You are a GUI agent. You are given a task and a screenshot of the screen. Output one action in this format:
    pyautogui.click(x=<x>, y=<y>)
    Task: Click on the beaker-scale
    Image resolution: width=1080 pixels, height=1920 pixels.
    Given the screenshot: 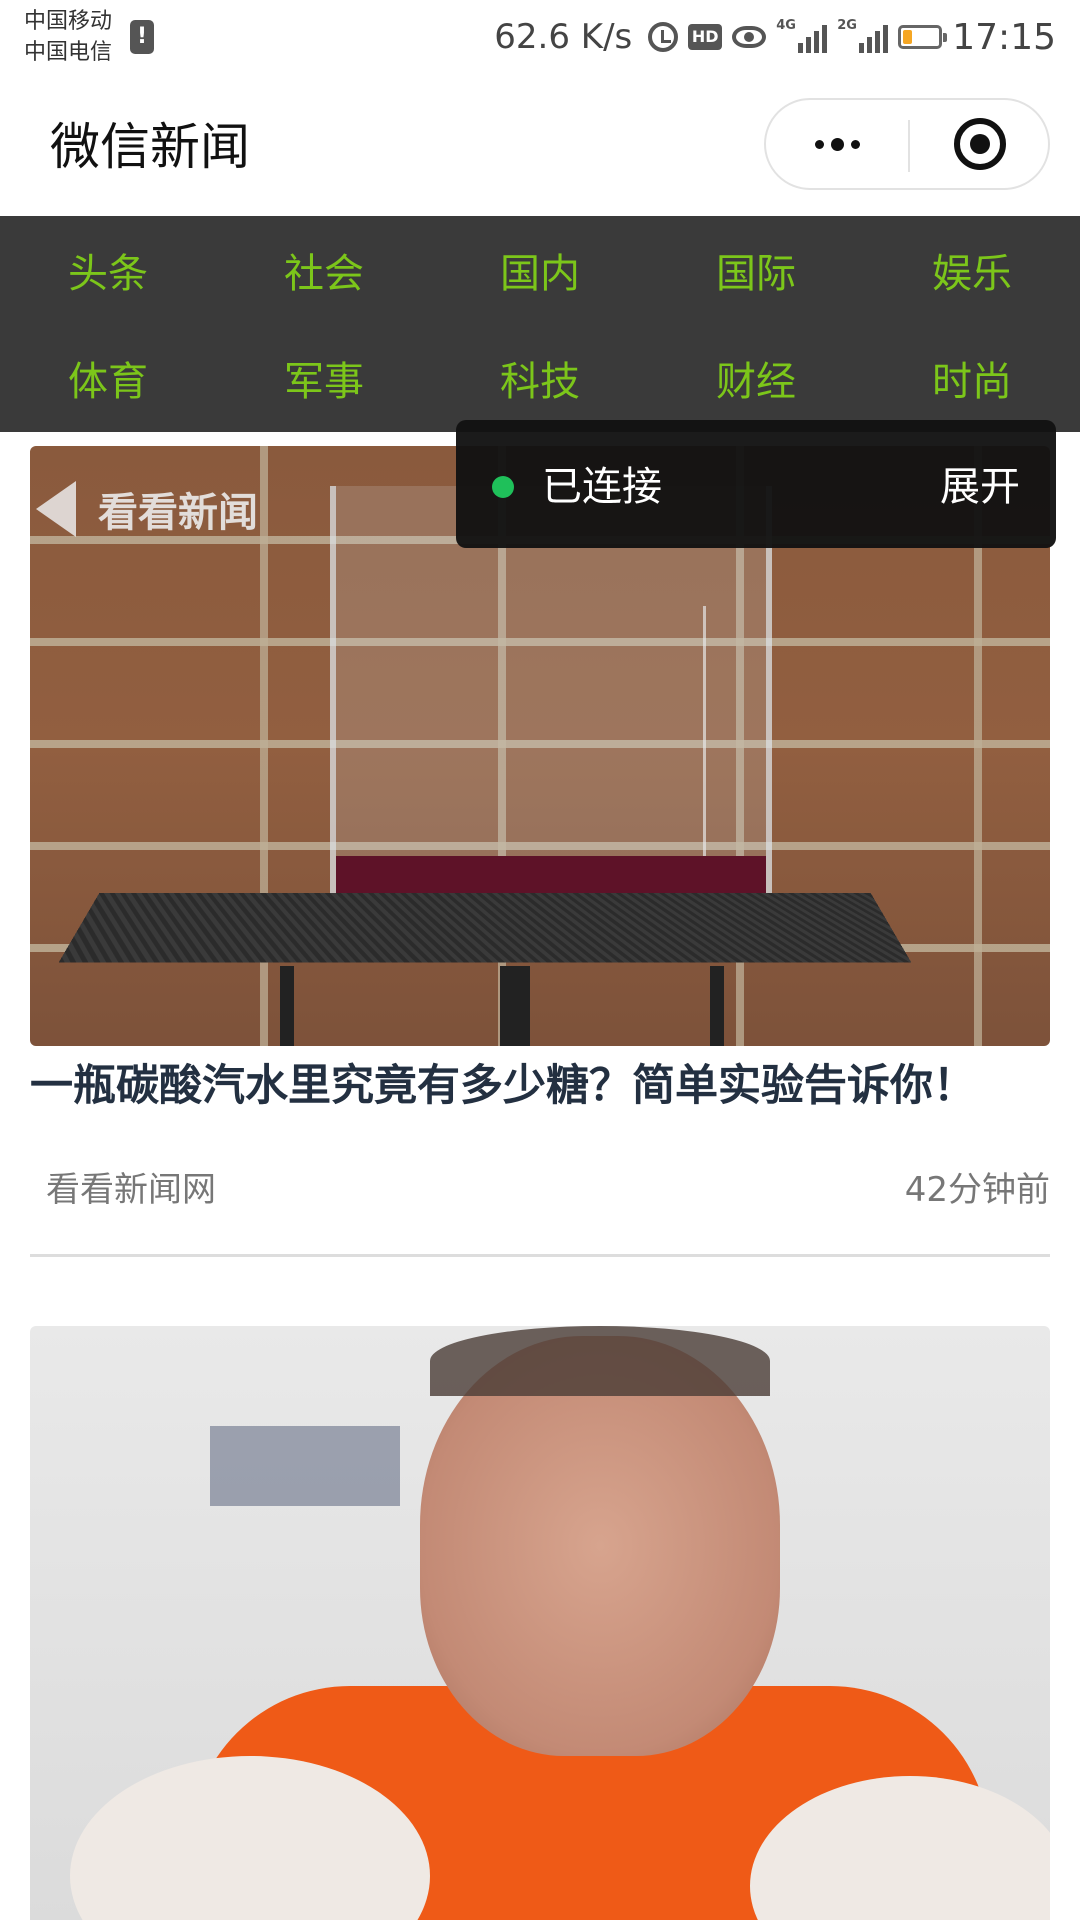 What is the action you would take?
    pyautogui.click(x=724, y=741)
    